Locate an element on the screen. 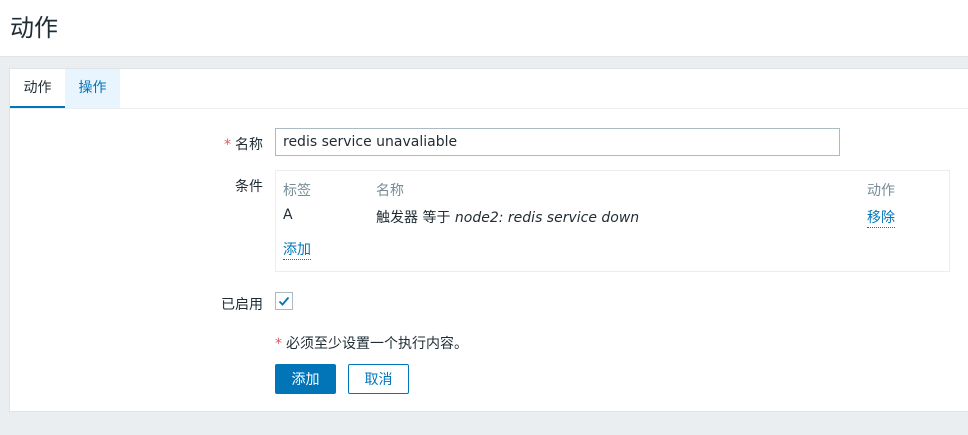  add-condition-link: 添加 is located at coordinates (297, 251).